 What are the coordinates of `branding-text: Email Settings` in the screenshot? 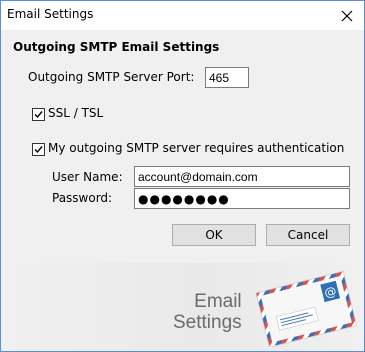 It's located at (207, 312).